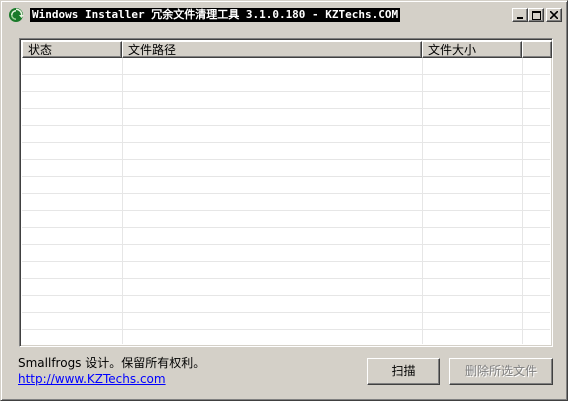 This screenshot has width=568, height=401. I want to click on minimize-button, so click(520, 15).